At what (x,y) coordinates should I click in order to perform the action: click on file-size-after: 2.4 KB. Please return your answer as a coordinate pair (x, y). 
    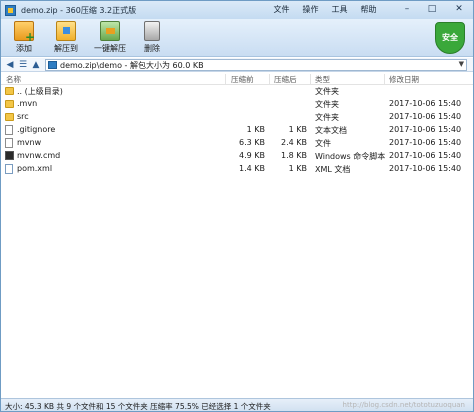
    Looking at the image, I should click on (294, 142).